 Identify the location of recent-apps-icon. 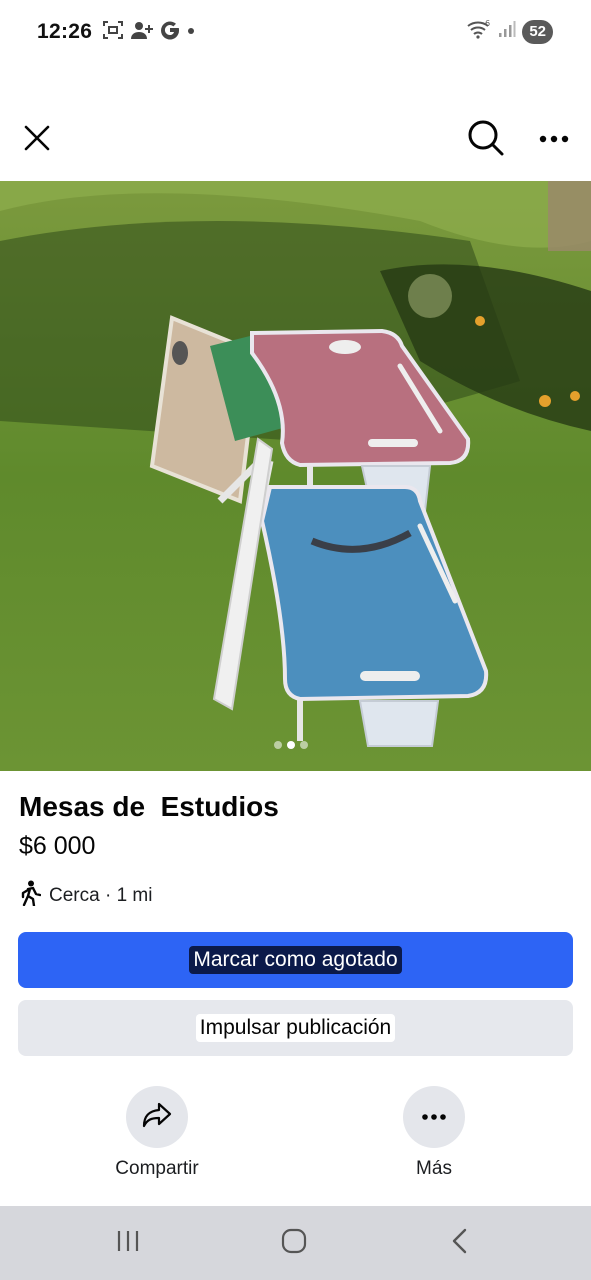
(128, 1243).